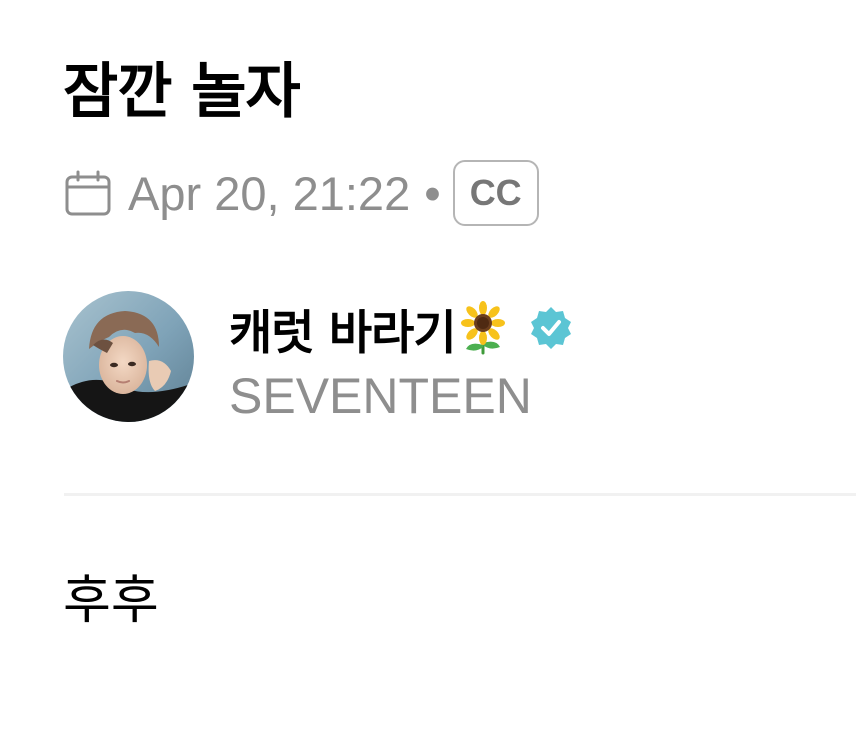  What do you see at coordinates (380, 396) in the screenshot?
I see `author-group: SEVENTEEN` at bounding box center [380, 396].